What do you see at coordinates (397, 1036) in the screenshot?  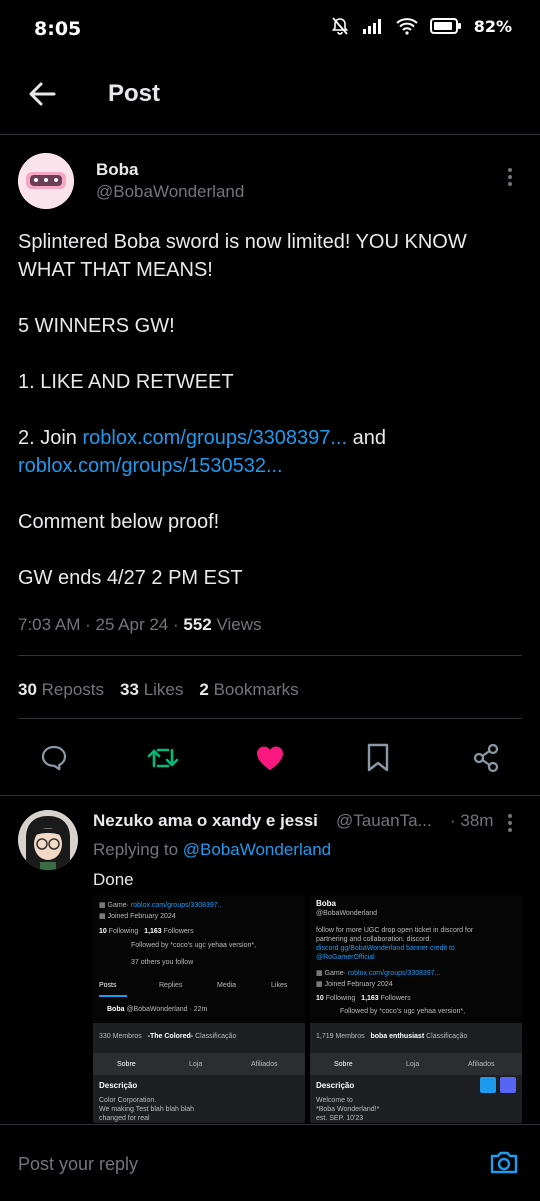 I see `shot-r-group-name: boba enthusiast` at bounding box center [397, 1036].